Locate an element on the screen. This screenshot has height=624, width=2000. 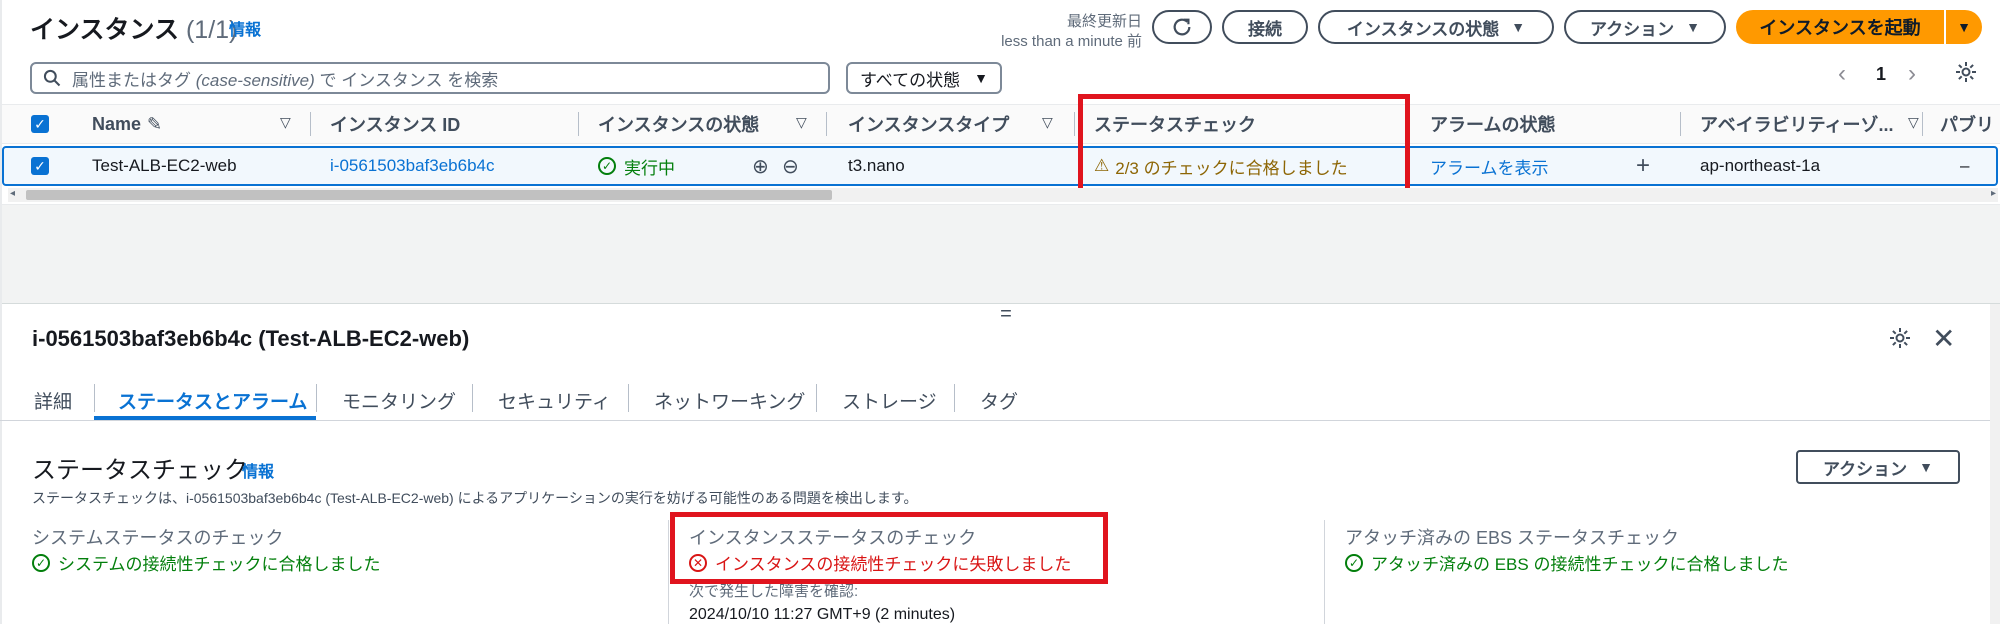
close-icon: ✕ is located at coordinates (1943, 338).